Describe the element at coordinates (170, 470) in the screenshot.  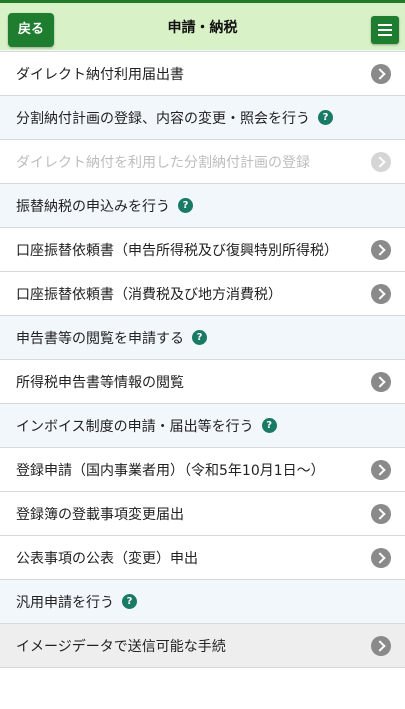
I see `row-label: 登録申請（国内事業者用）（令和5年10月1日〜）` at that location.